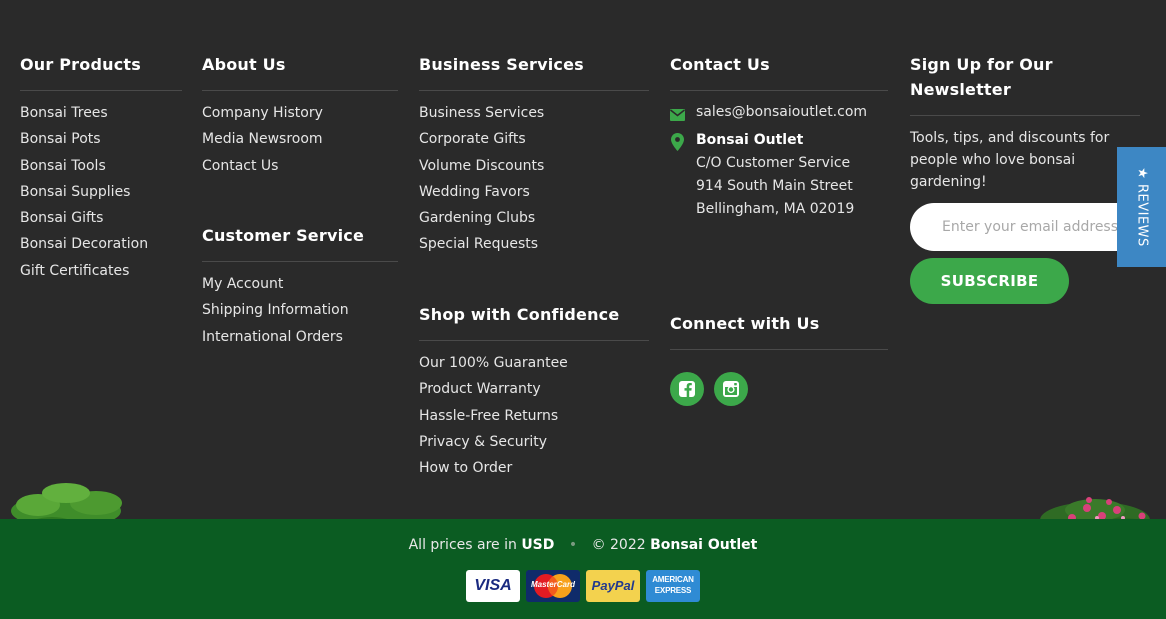 The width and height of the screenshot is (1166, 619). I want to click on contact-address-line: C/O Customer Service, so click(773, 163).